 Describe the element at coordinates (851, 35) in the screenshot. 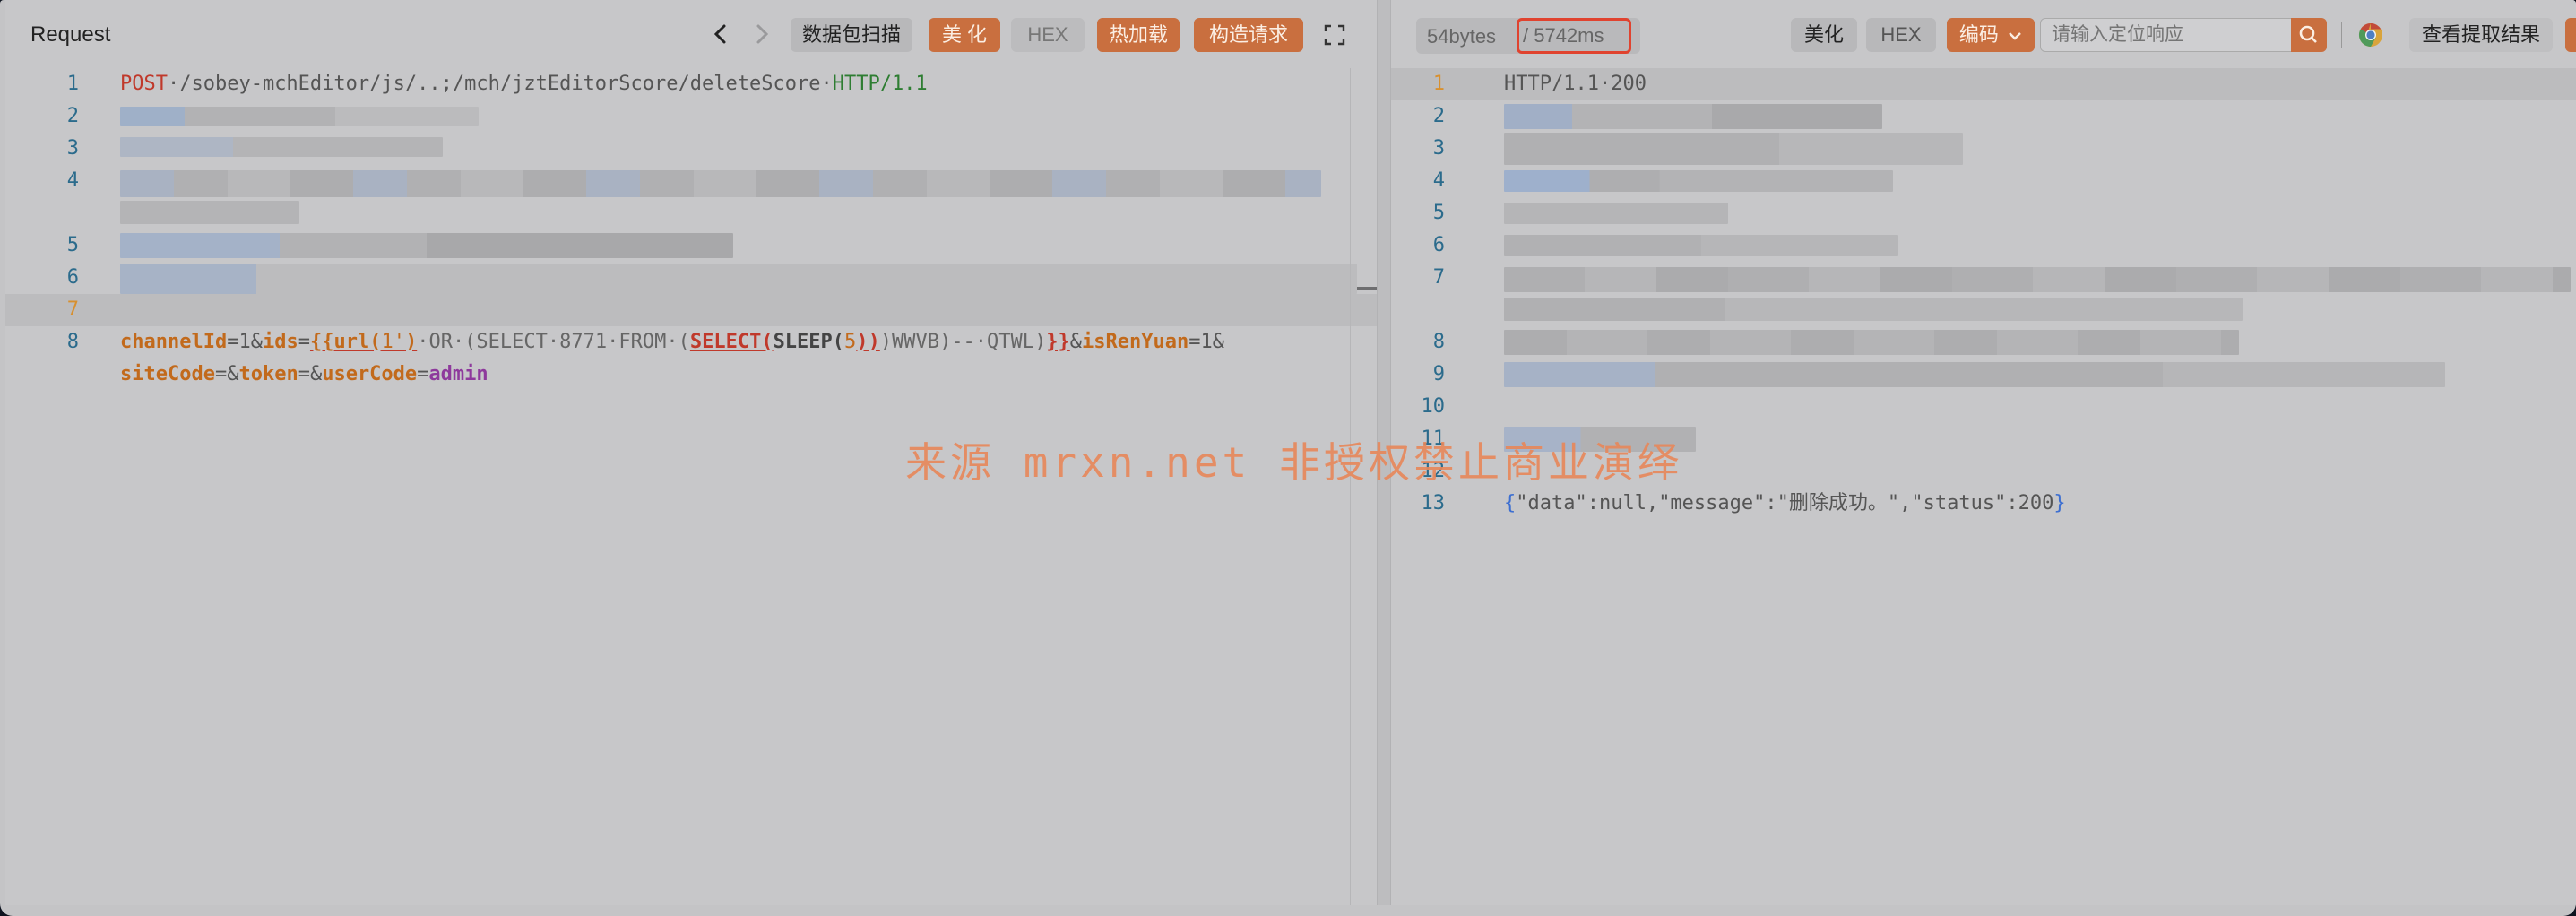

I see `packet-scan-button: 数据包扫描` at that location.